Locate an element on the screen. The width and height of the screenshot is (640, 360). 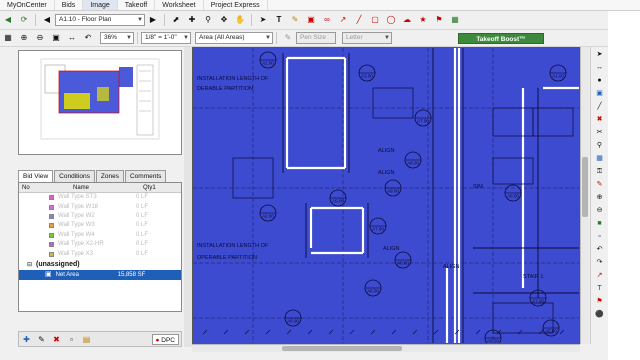
cut-icon: ✂ is located at coordinates (600, 132).